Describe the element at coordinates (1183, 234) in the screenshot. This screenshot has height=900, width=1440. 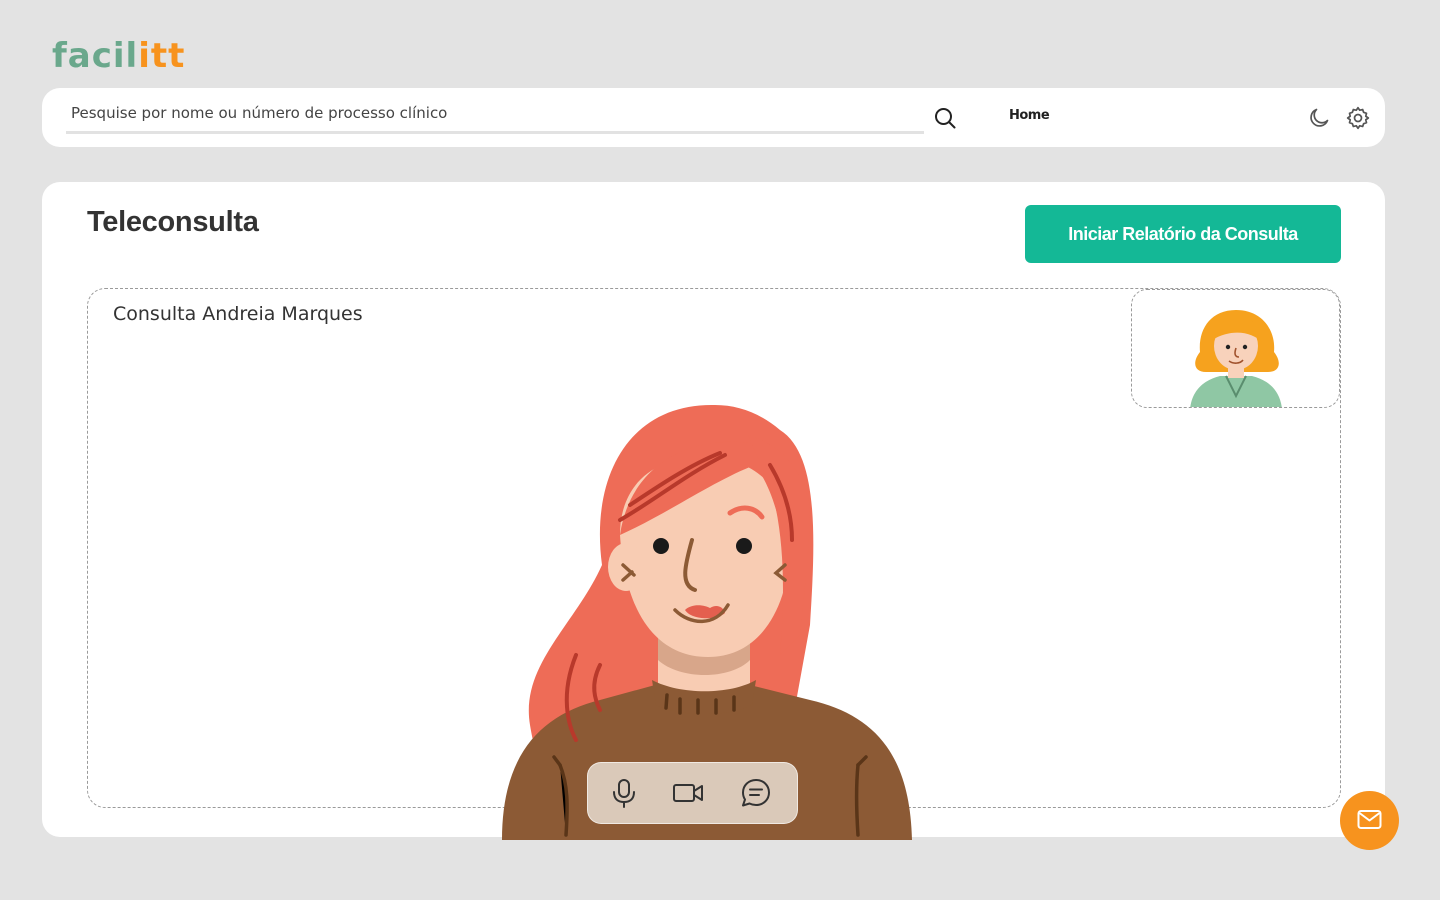
I see `start-report-button: Iniciar Relatório da Consulta` at that location.